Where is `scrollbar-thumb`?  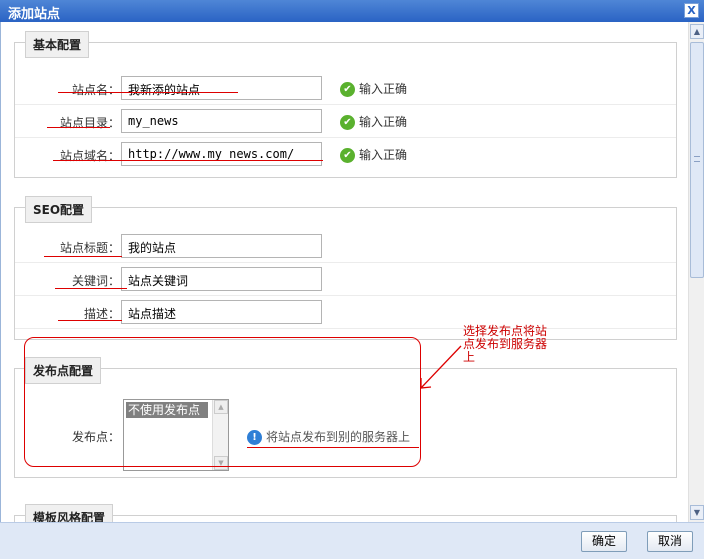
scrollbar-thumb is located at coordinates (697, 160).